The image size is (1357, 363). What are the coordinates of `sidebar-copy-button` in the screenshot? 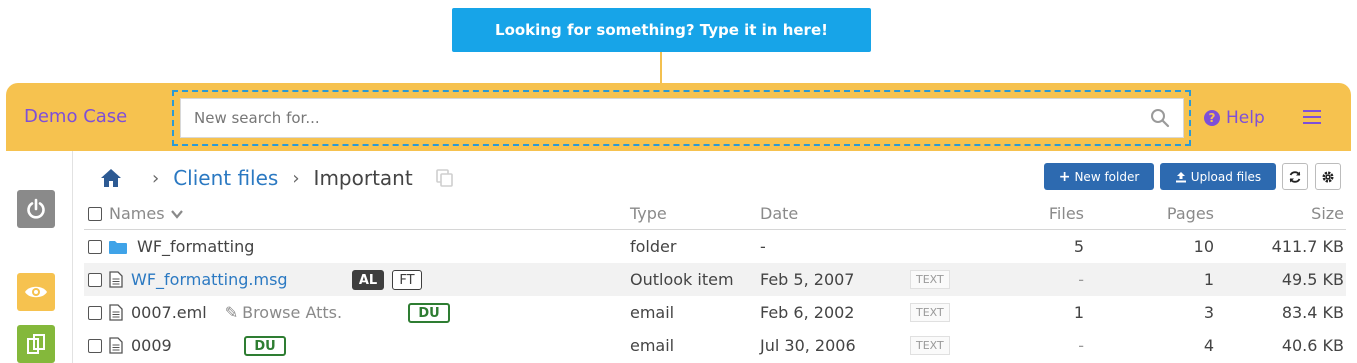 It's located at (36, 344).